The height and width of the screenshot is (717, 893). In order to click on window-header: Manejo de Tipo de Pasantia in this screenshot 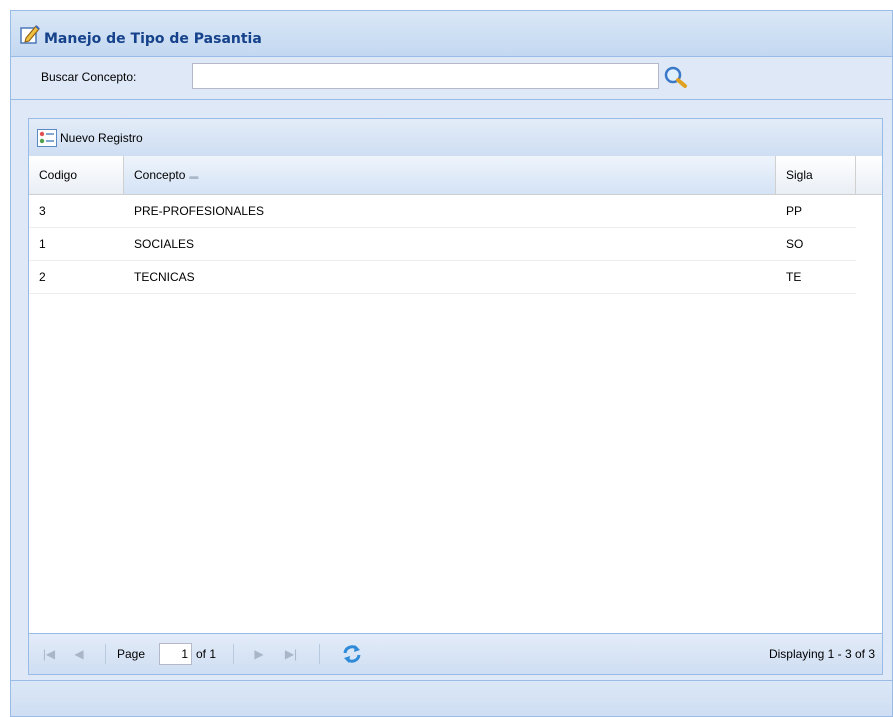, I will do `click(451, 34)`.